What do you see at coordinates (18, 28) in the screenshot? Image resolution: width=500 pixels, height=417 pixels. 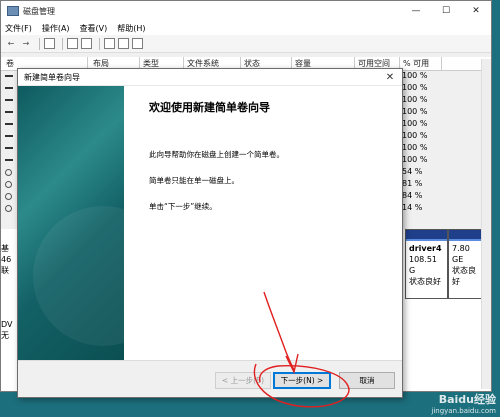 I see `menu-file: 文件(F)` at bounding box center [18, 28].